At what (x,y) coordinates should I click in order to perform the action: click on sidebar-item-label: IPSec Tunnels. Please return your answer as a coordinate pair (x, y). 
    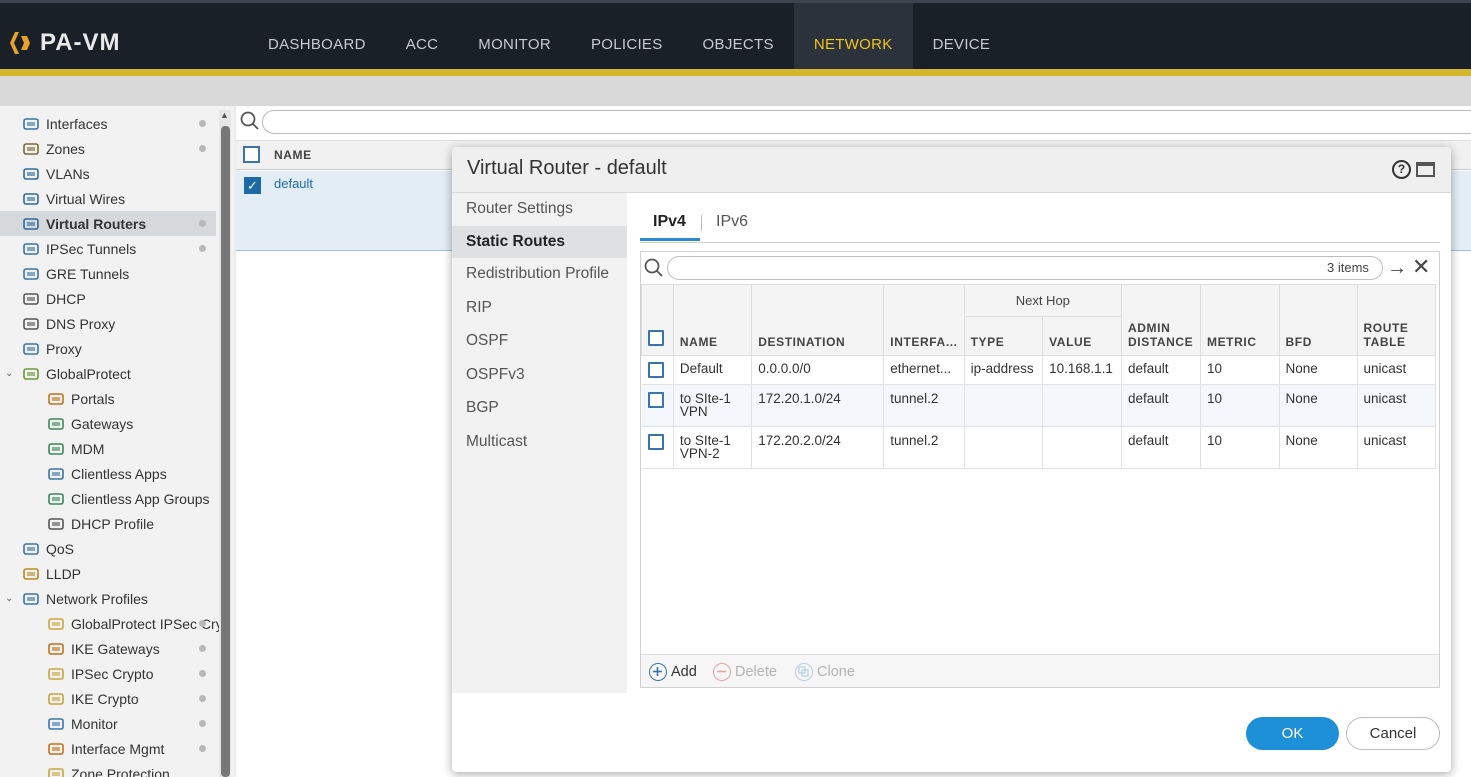
    Looking at the image, I should click on (91, 248).